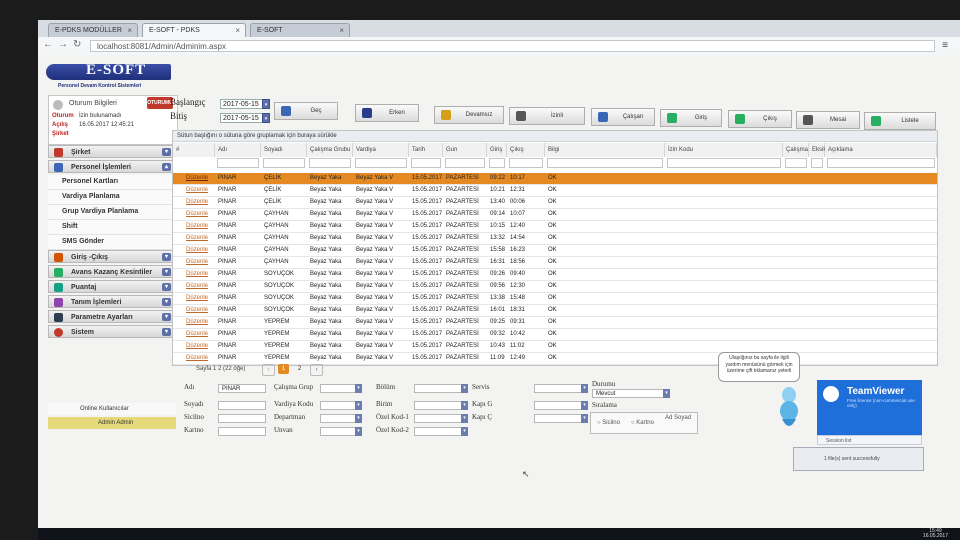 The width and height of the screenshot is (960, 540). I want to click on servis-select, so click(561, 388).